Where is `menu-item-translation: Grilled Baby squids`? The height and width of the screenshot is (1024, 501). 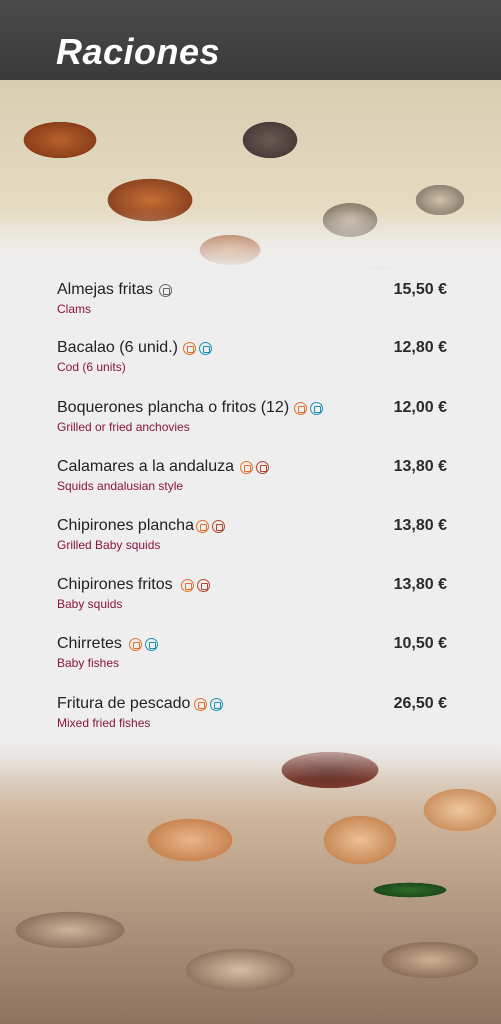 menu-item-translation: Grilled Baby squids is located at coordinates (109, 545).